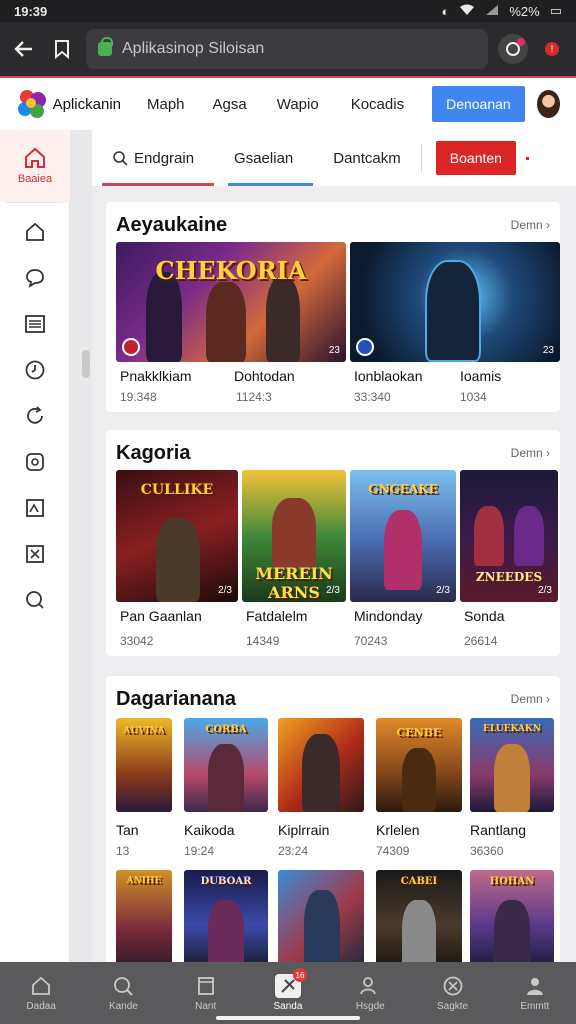 This screenshot has width=576, height=1024. I want to click on primary-cta-button: Denoanan, so click(478, 104).